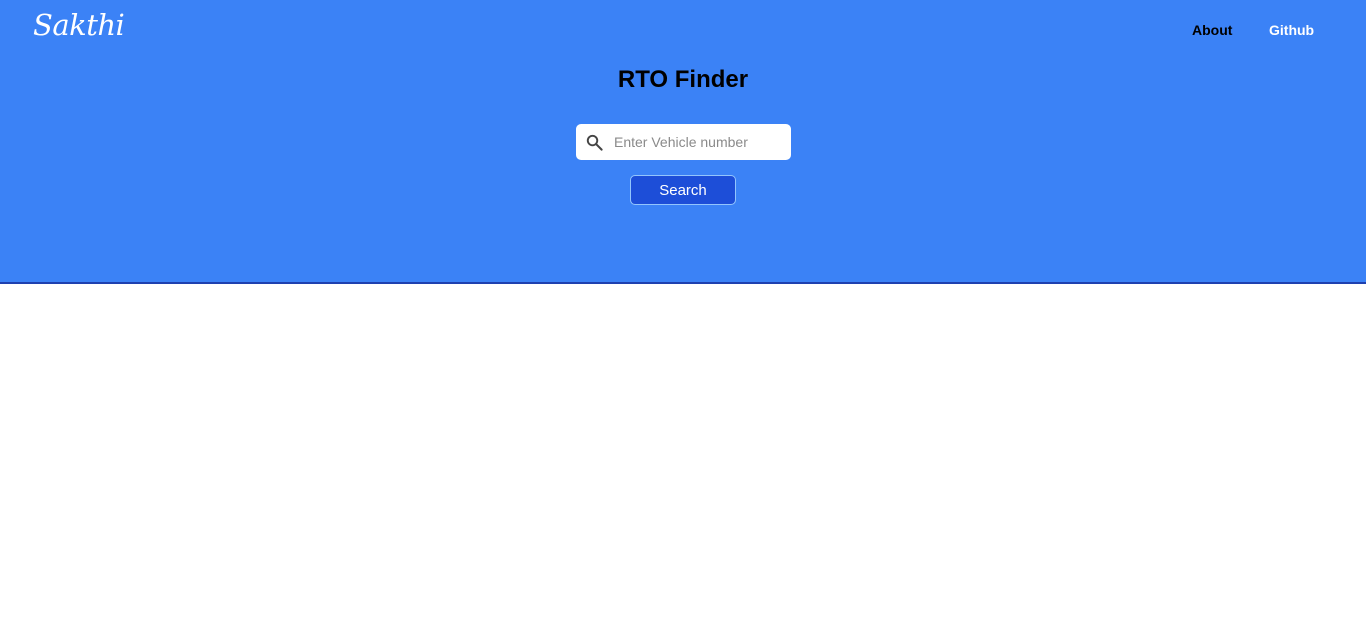 The image size is (1366, 643). I want to click on nav-github-link: Github, so click(1291, 30).